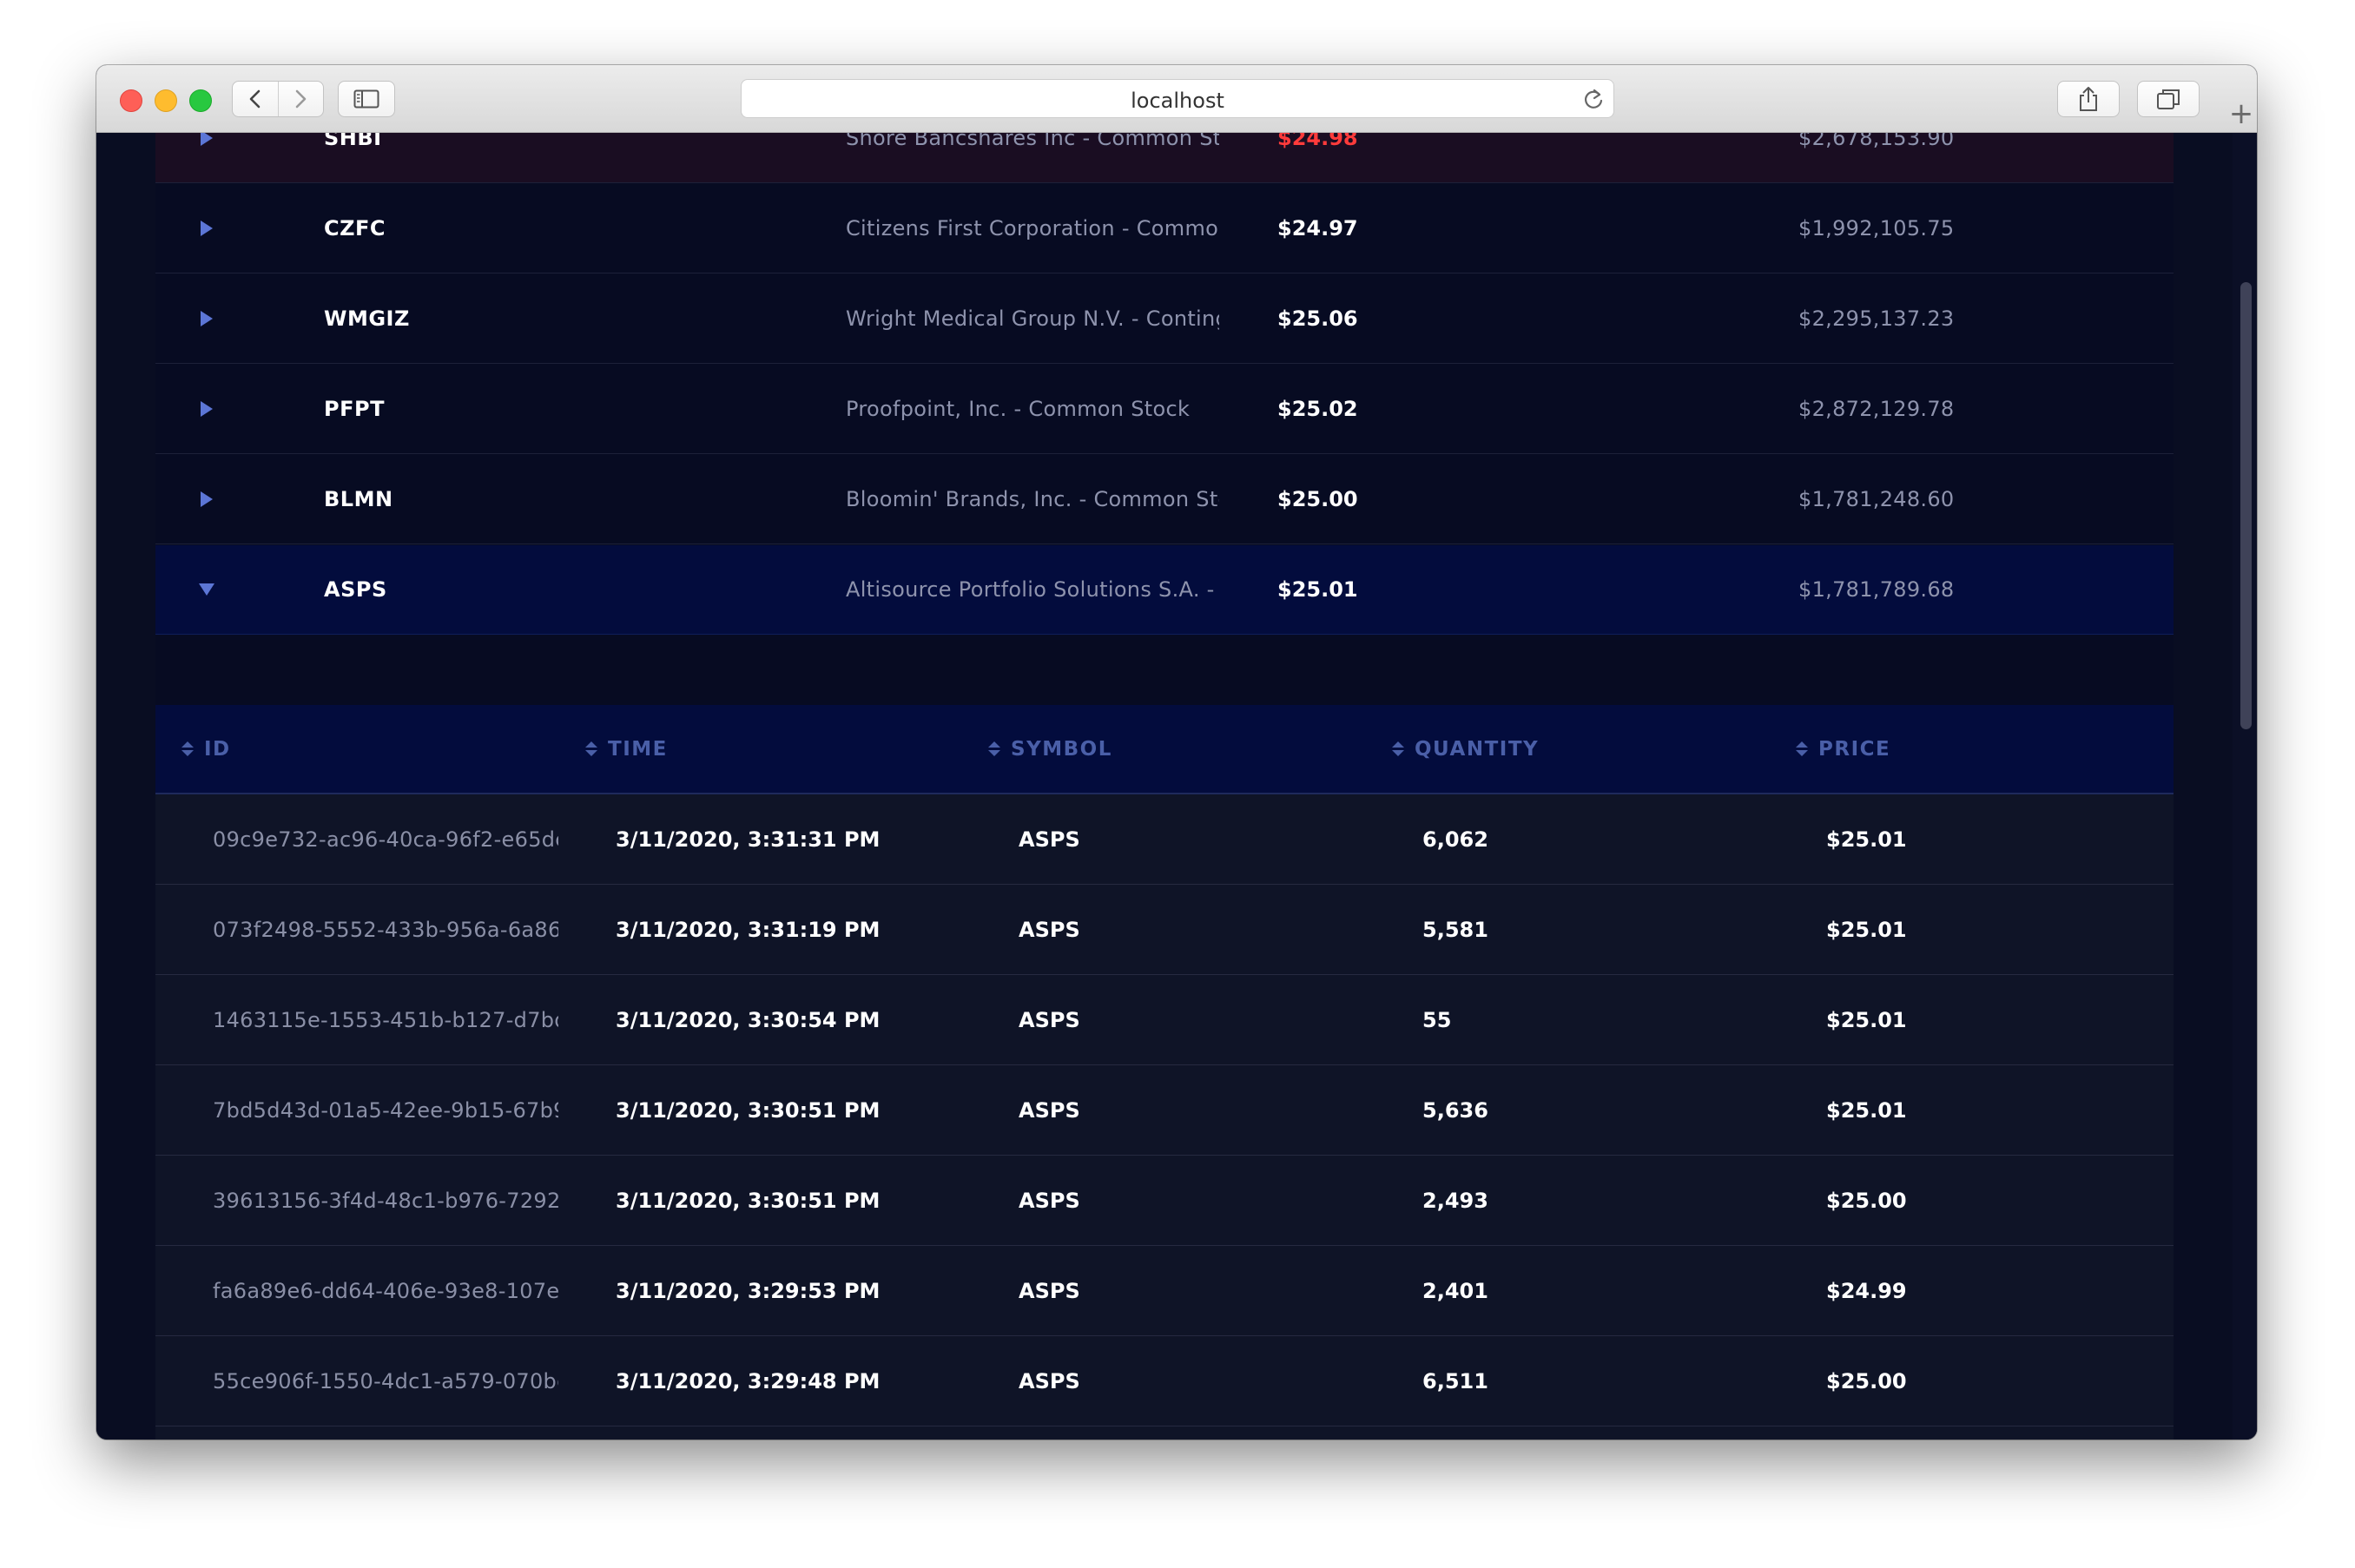  What do you see at coordinates (355, 589) in the screenshot?
I see `stock-symbol: ASPS` at bounding box center [355, 589].